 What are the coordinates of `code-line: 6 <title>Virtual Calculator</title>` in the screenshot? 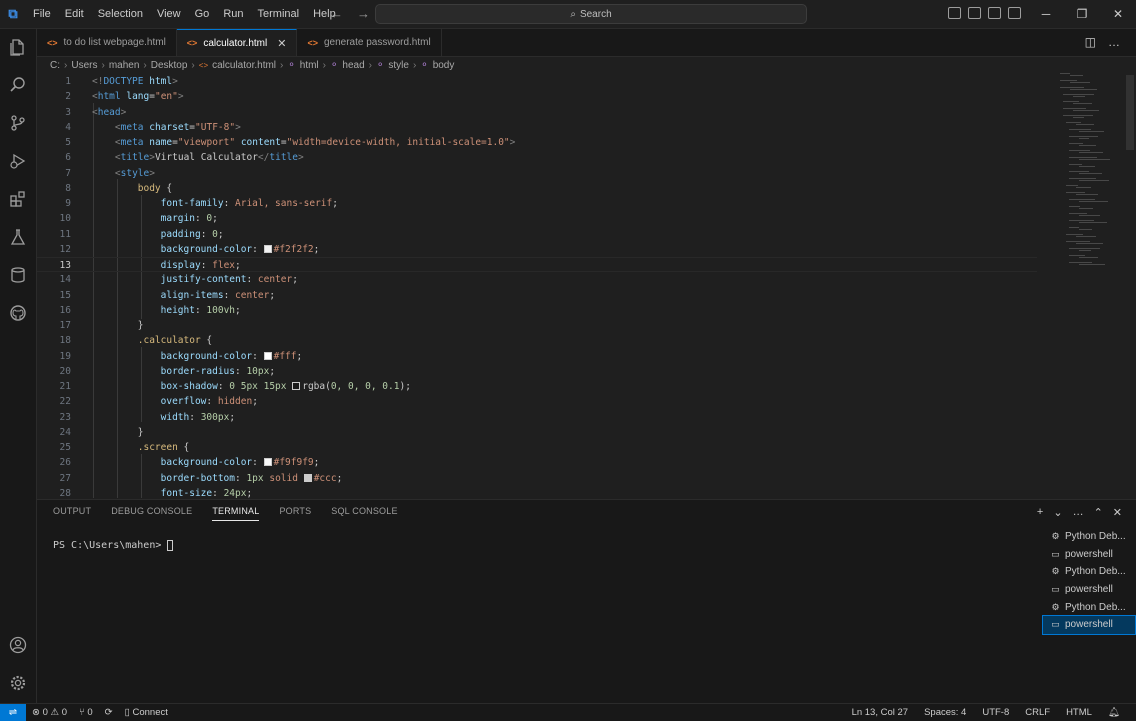 It's located at (537, 157).